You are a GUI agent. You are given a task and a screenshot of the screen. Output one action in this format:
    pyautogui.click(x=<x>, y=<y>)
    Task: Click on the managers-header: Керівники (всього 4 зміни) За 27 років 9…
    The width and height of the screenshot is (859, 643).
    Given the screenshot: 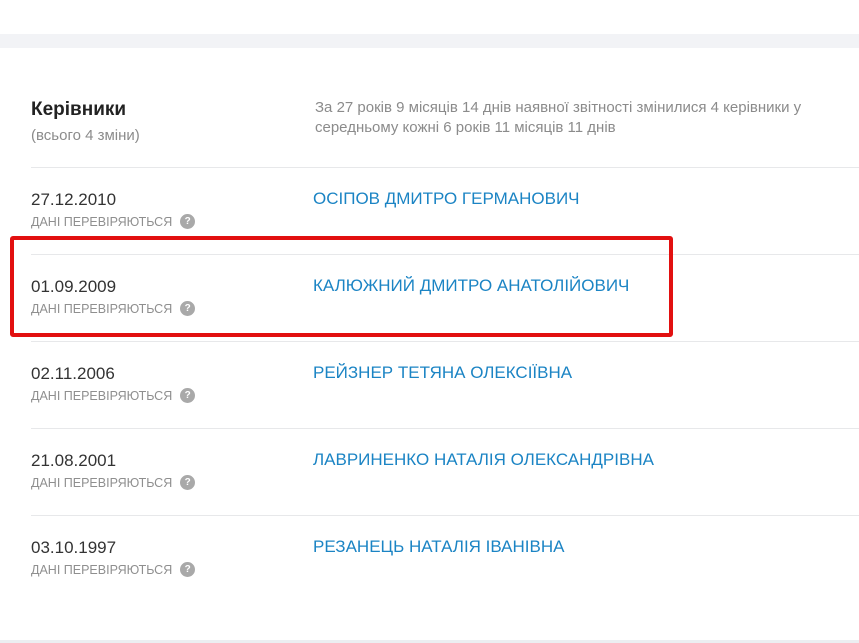 What is the action you would take?
    pyautogui.click(x=429, y=131)
    